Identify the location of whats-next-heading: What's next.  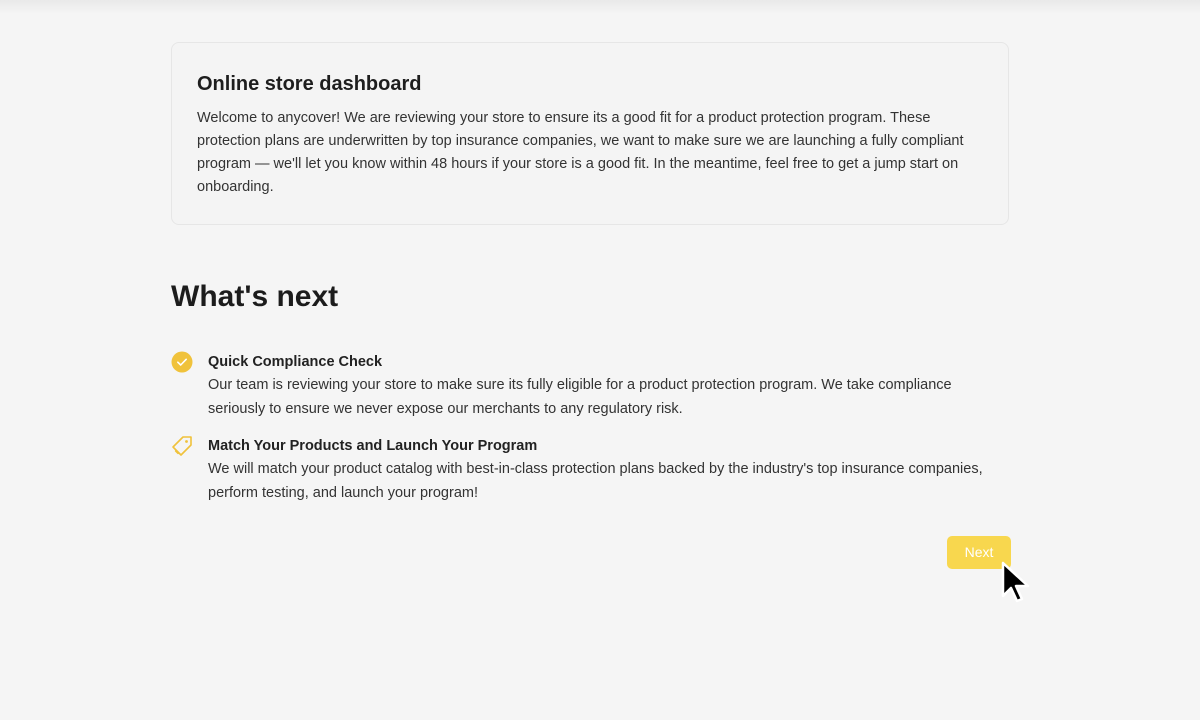
(255, 296).